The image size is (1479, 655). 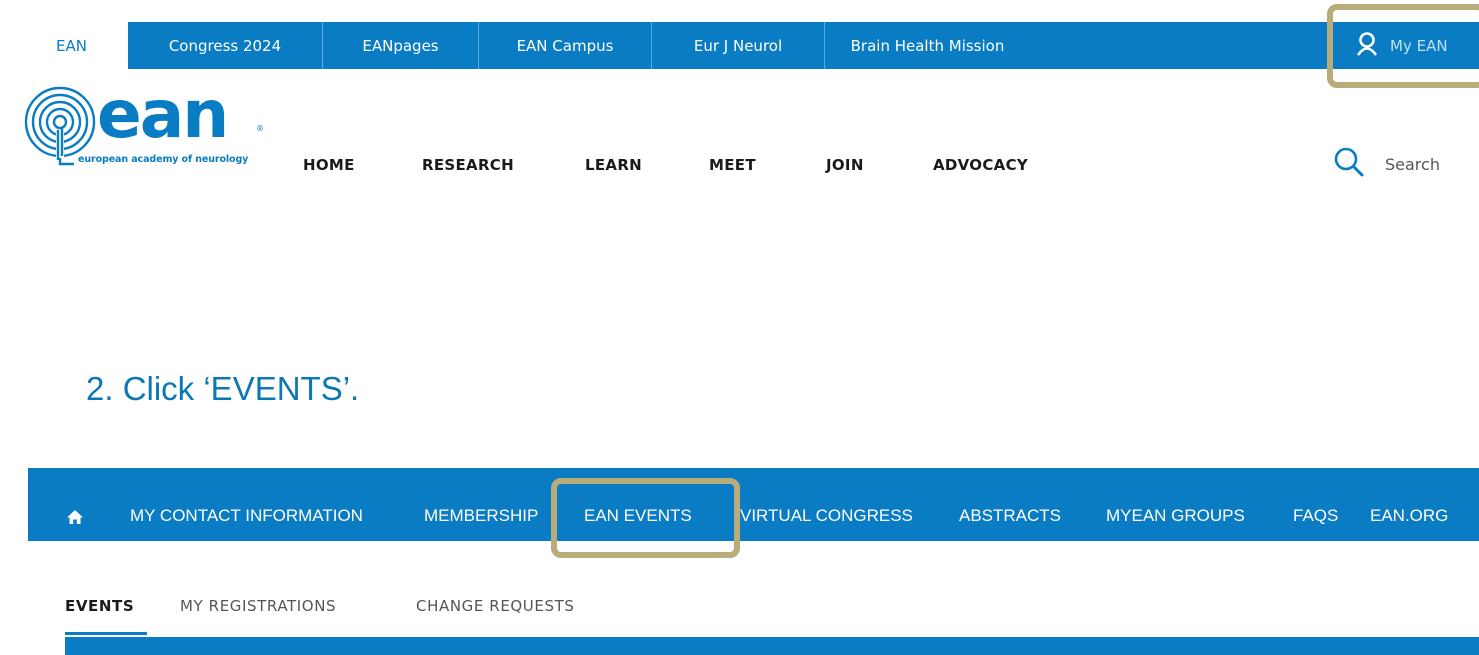 I want to click on nav-my-contact-information: MY CONTACT INFORMATION, so click(x=246, y=516).